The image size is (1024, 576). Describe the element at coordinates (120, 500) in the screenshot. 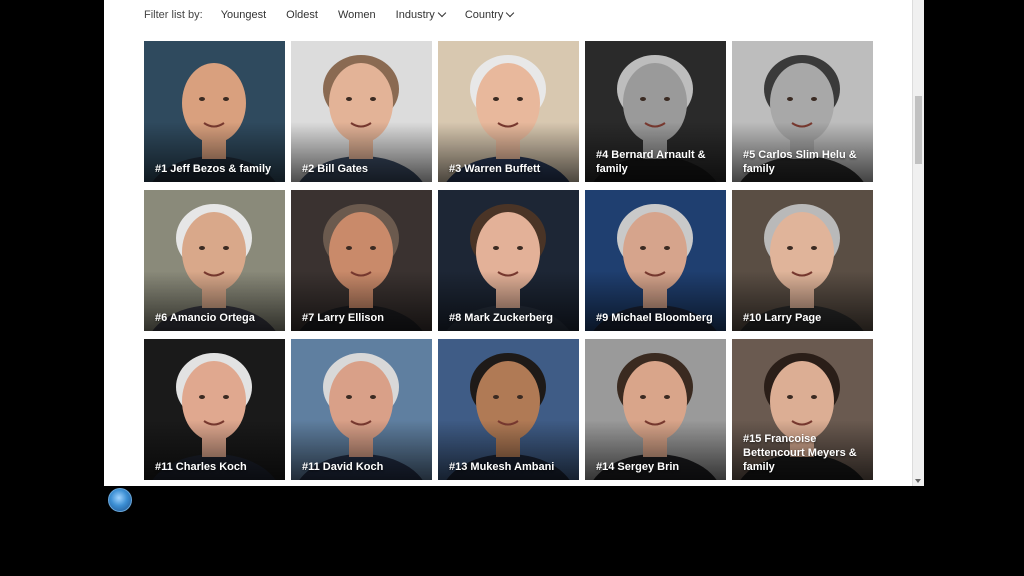

I see `browser-taskbar-icon` at that location.